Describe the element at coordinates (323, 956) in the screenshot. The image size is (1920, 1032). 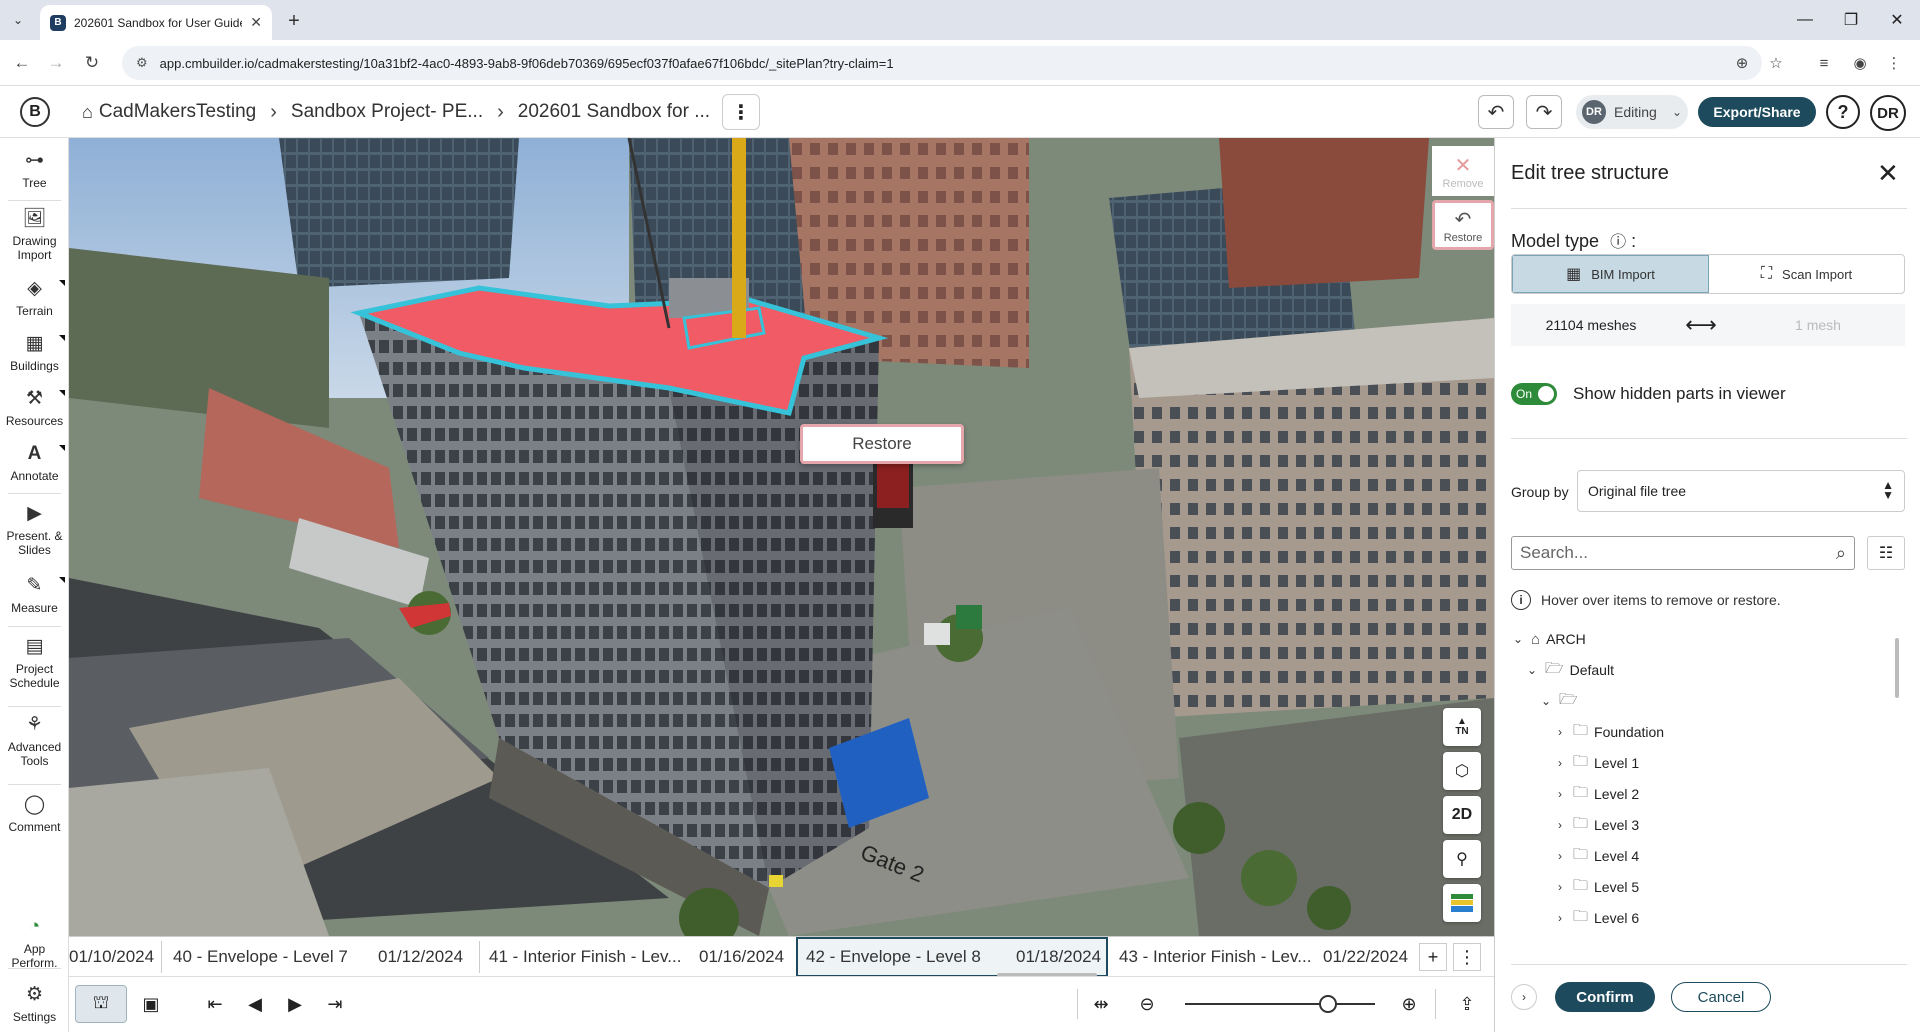
I see `timeline-item: 40 - Envelope - Level 7 01/12/2024` at that location.